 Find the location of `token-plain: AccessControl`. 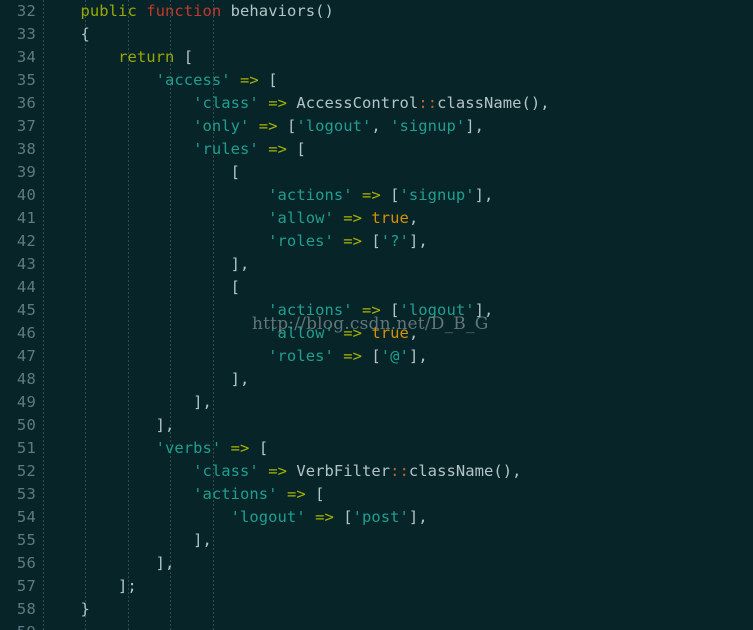

token-plain: AccessControl is located at coordinates (352, 103).